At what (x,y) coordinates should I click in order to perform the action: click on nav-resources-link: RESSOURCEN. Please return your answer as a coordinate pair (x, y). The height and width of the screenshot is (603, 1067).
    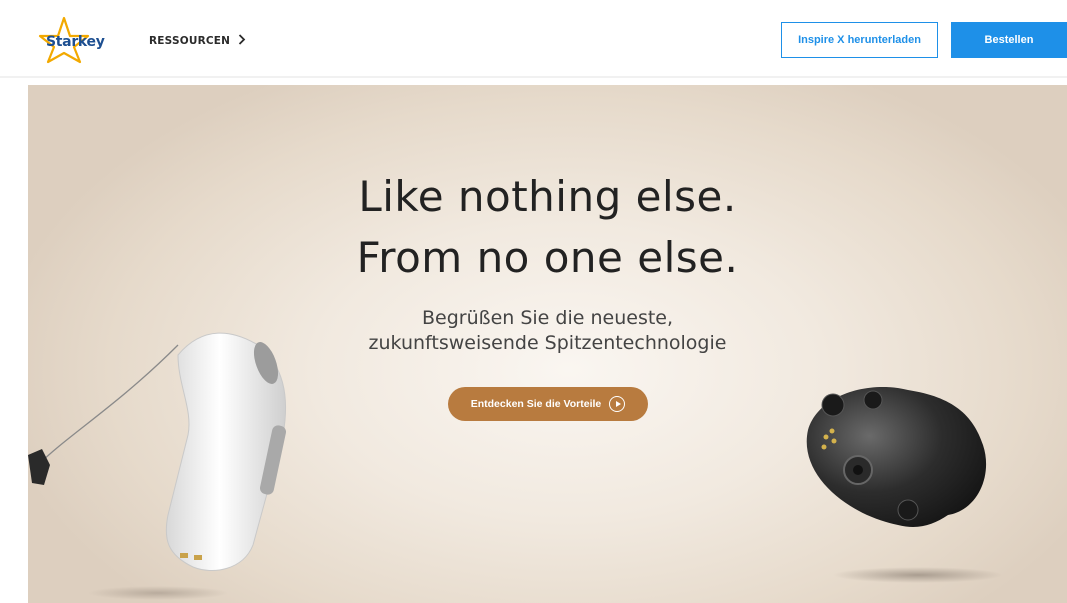
    Looking at the image, I should click on (197, 41).